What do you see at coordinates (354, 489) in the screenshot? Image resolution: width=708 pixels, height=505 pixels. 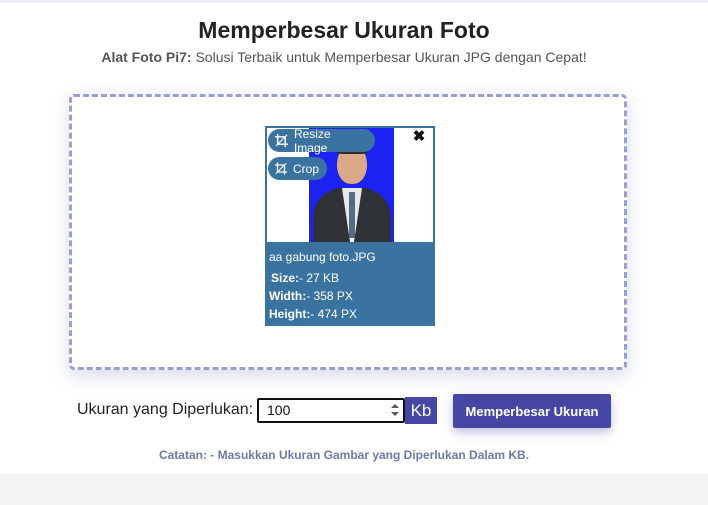 I see `footer-band` at bounding box center [354, 489].